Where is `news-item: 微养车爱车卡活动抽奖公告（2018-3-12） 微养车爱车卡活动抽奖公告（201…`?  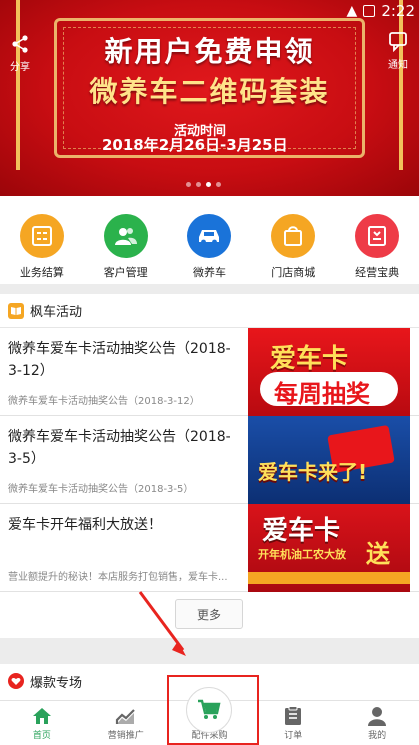
news-item: 微养车爱车卡活动抽奖公告（2018-3-12） 微养车爱车卡活动抽奖公告（201… is located at coordinates (209, 372).